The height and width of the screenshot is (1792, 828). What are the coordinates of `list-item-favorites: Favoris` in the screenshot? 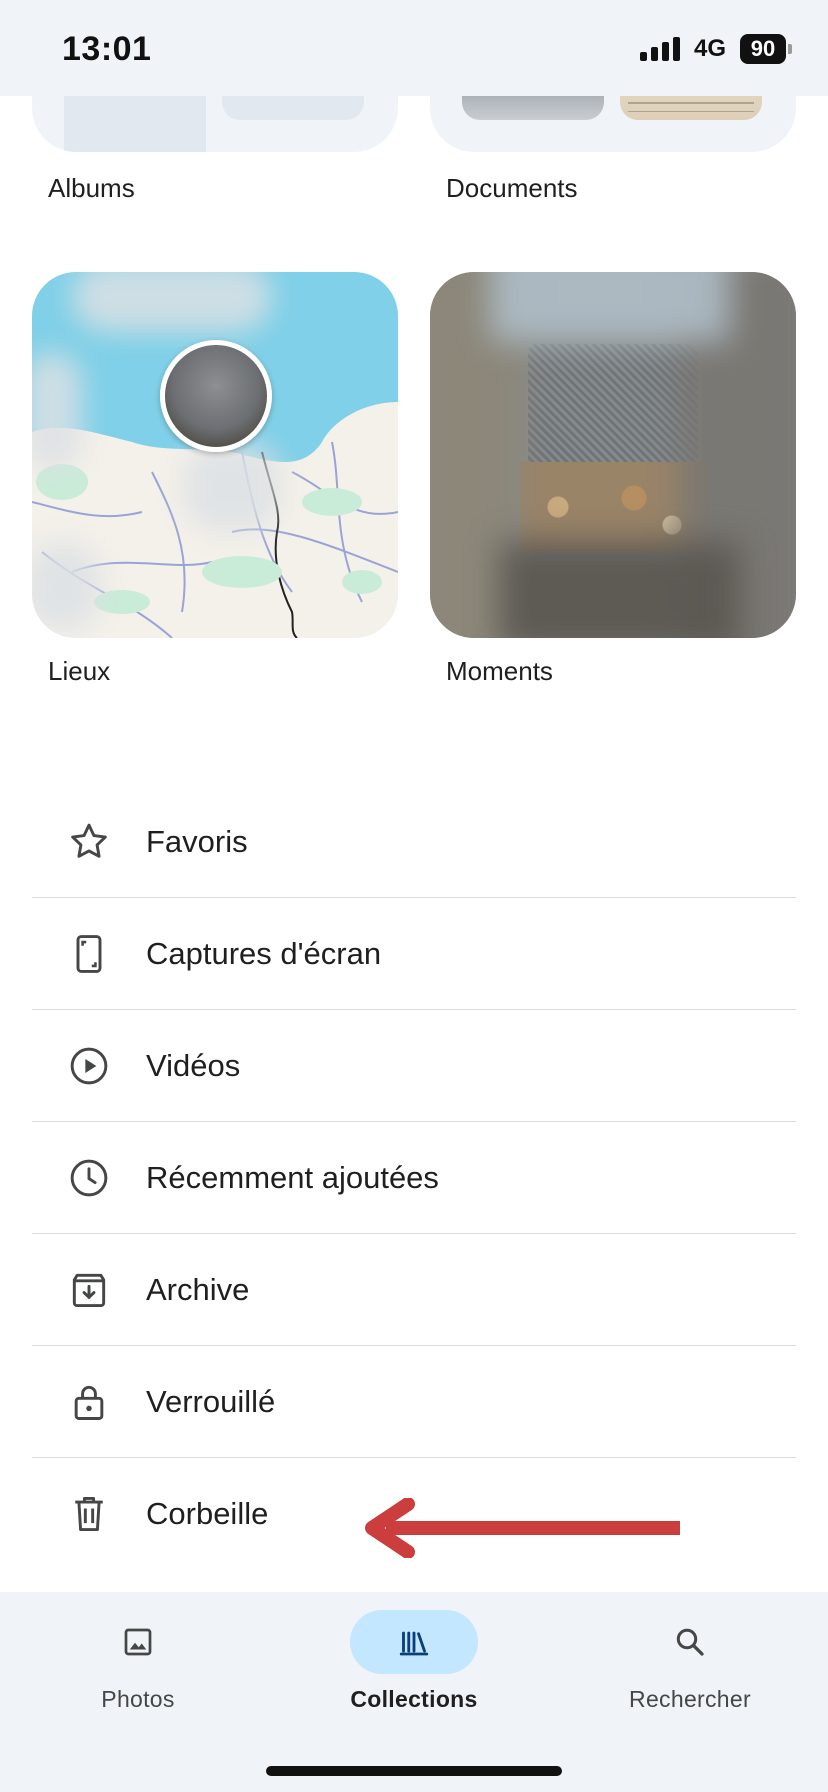 It's located at (414, 842).